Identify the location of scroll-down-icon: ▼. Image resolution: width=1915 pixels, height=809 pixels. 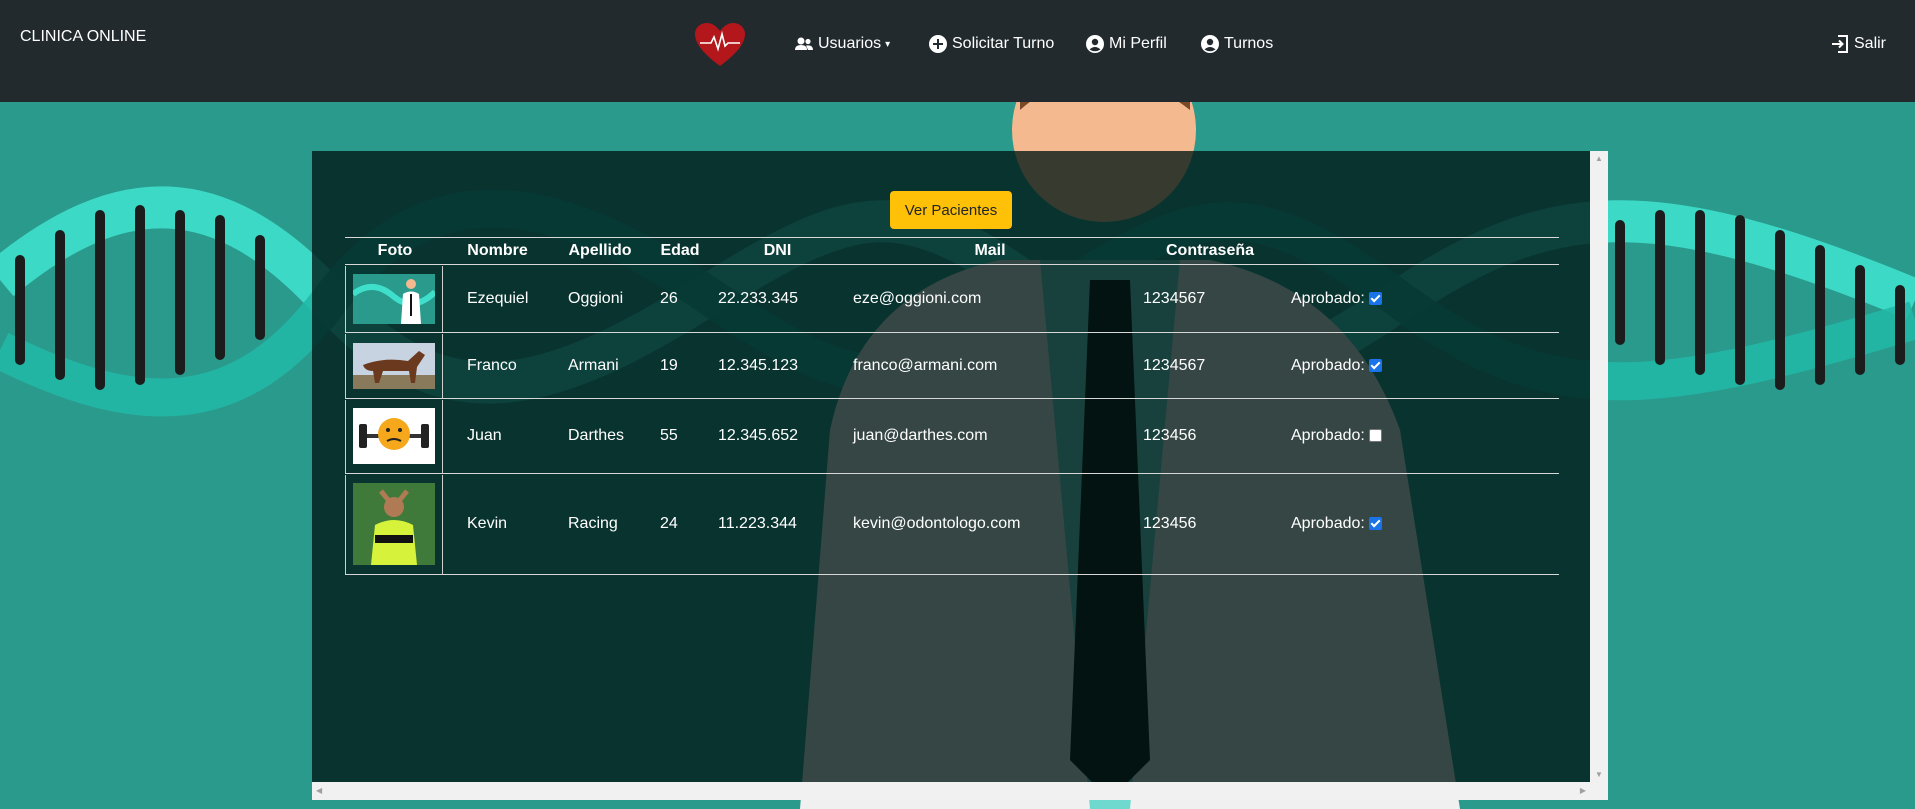
(1599, 774).